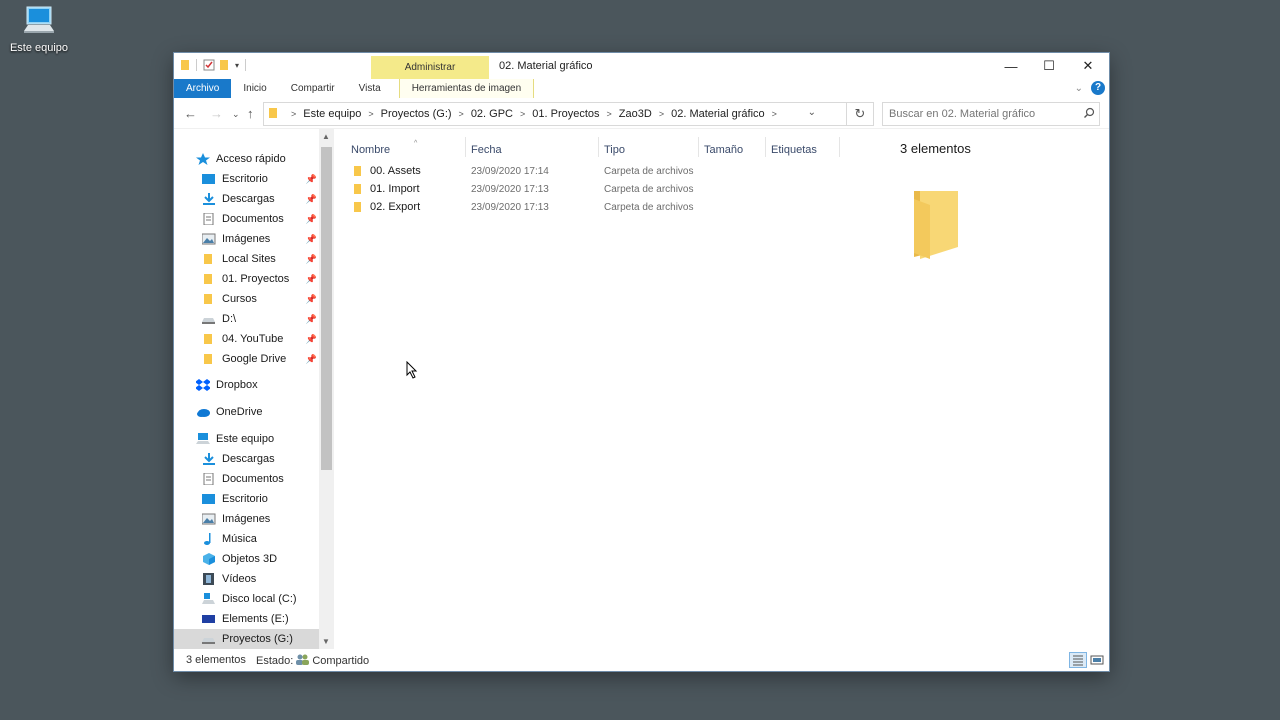 This screenshot has height=720, width=1280. What do you see at coordinates (803, 147) in the screenshot?
I see `column-header-etiquetas: Etiquetas` at bounding box center [803, 147].